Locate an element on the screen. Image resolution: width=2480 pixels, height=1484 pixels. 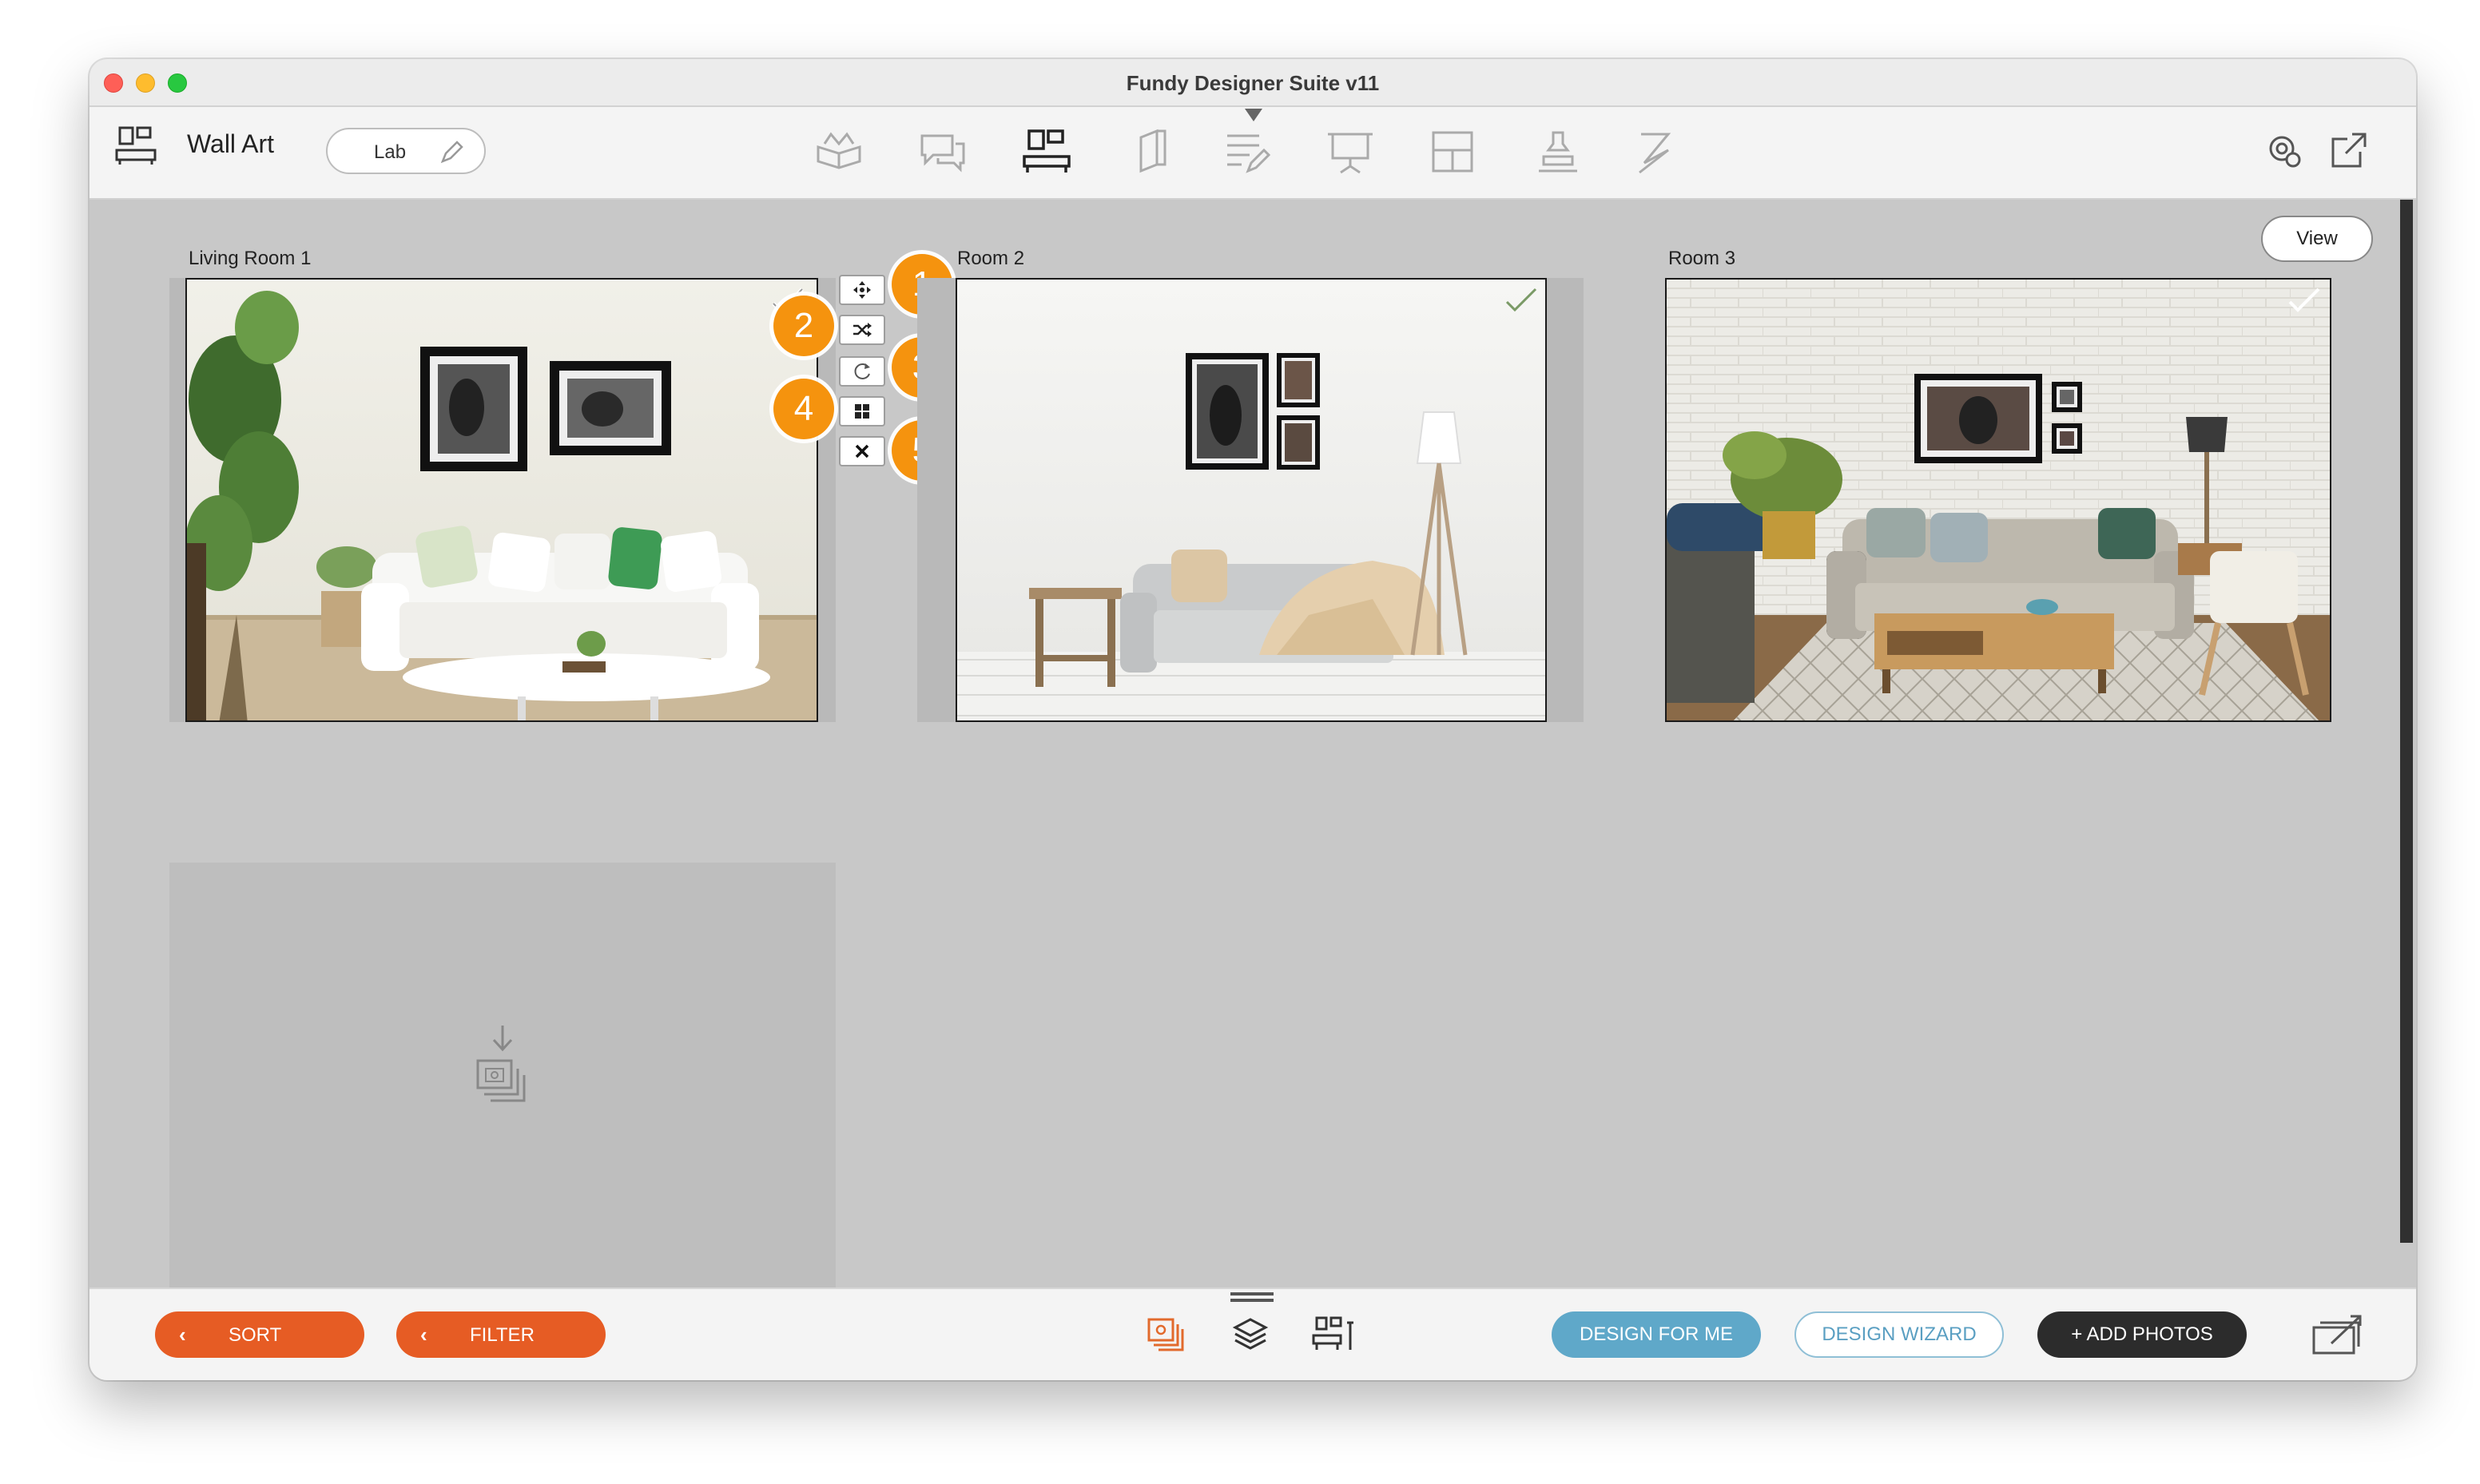
move-icon is located at coordinates (862, 290).